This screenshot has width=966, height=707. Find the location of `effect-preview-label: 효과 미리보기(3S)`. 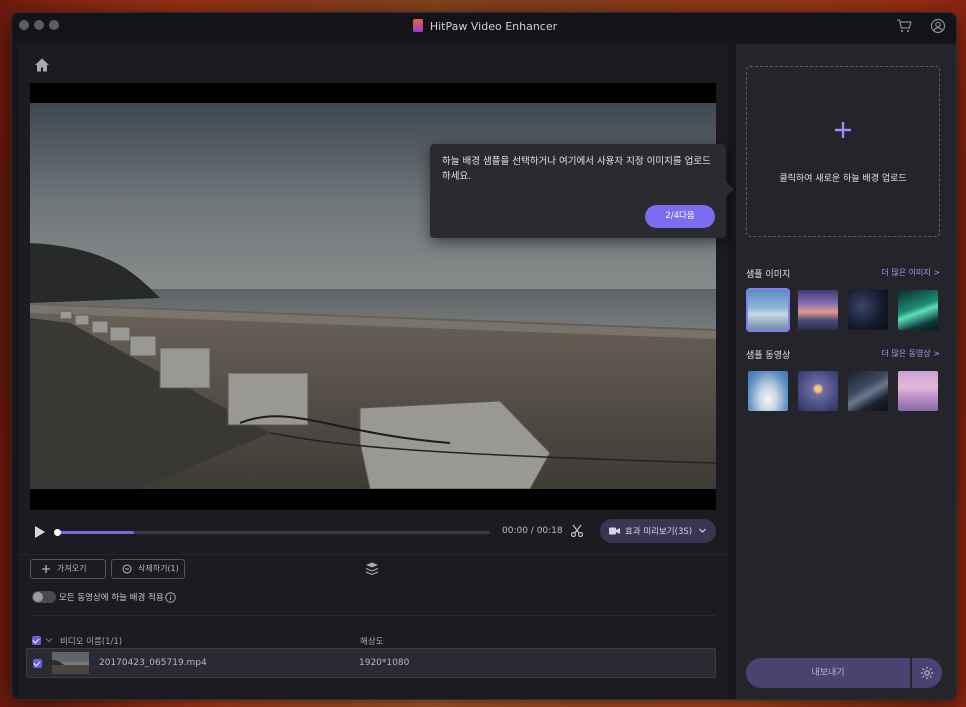

effect-preview-label: 효과 미리보기(3S) is located at coordinates (659, 532).